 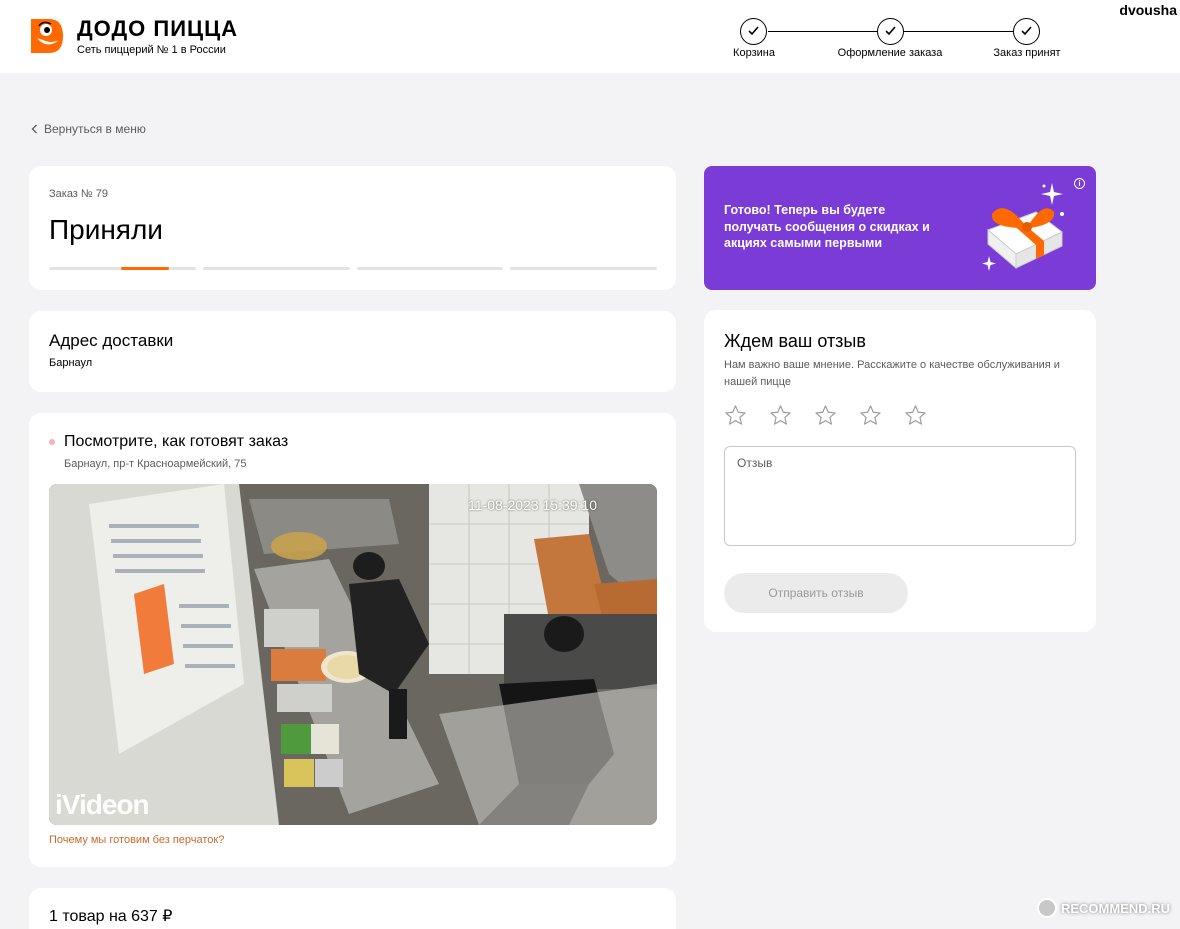 I want to click on brand-subtitle: Сеть пиццерий № 1 в России, so click(x=151, y=50).